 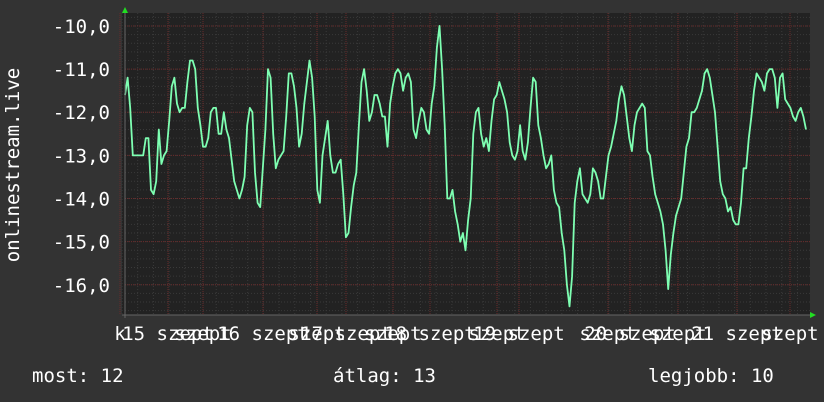 I want to click on x-tick-label: szept, so click(x=789, y=334).